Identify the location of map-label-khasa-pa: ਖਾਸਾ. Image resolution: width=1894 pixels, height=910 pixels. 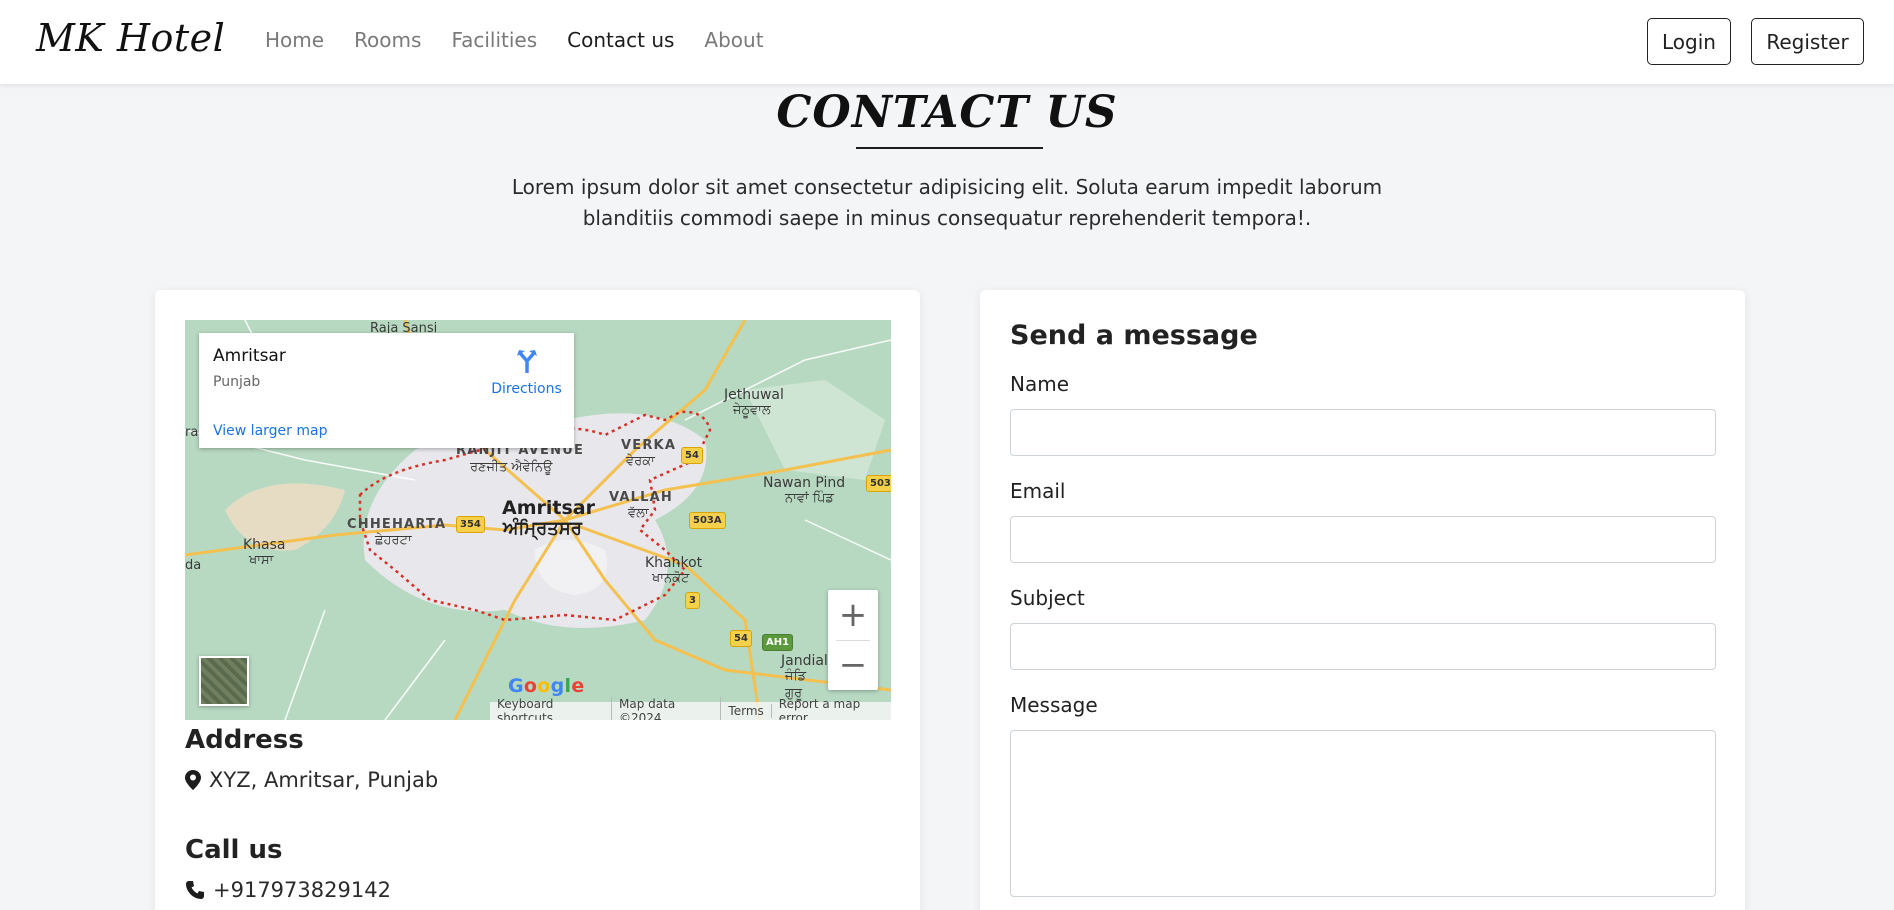
(261, 560).